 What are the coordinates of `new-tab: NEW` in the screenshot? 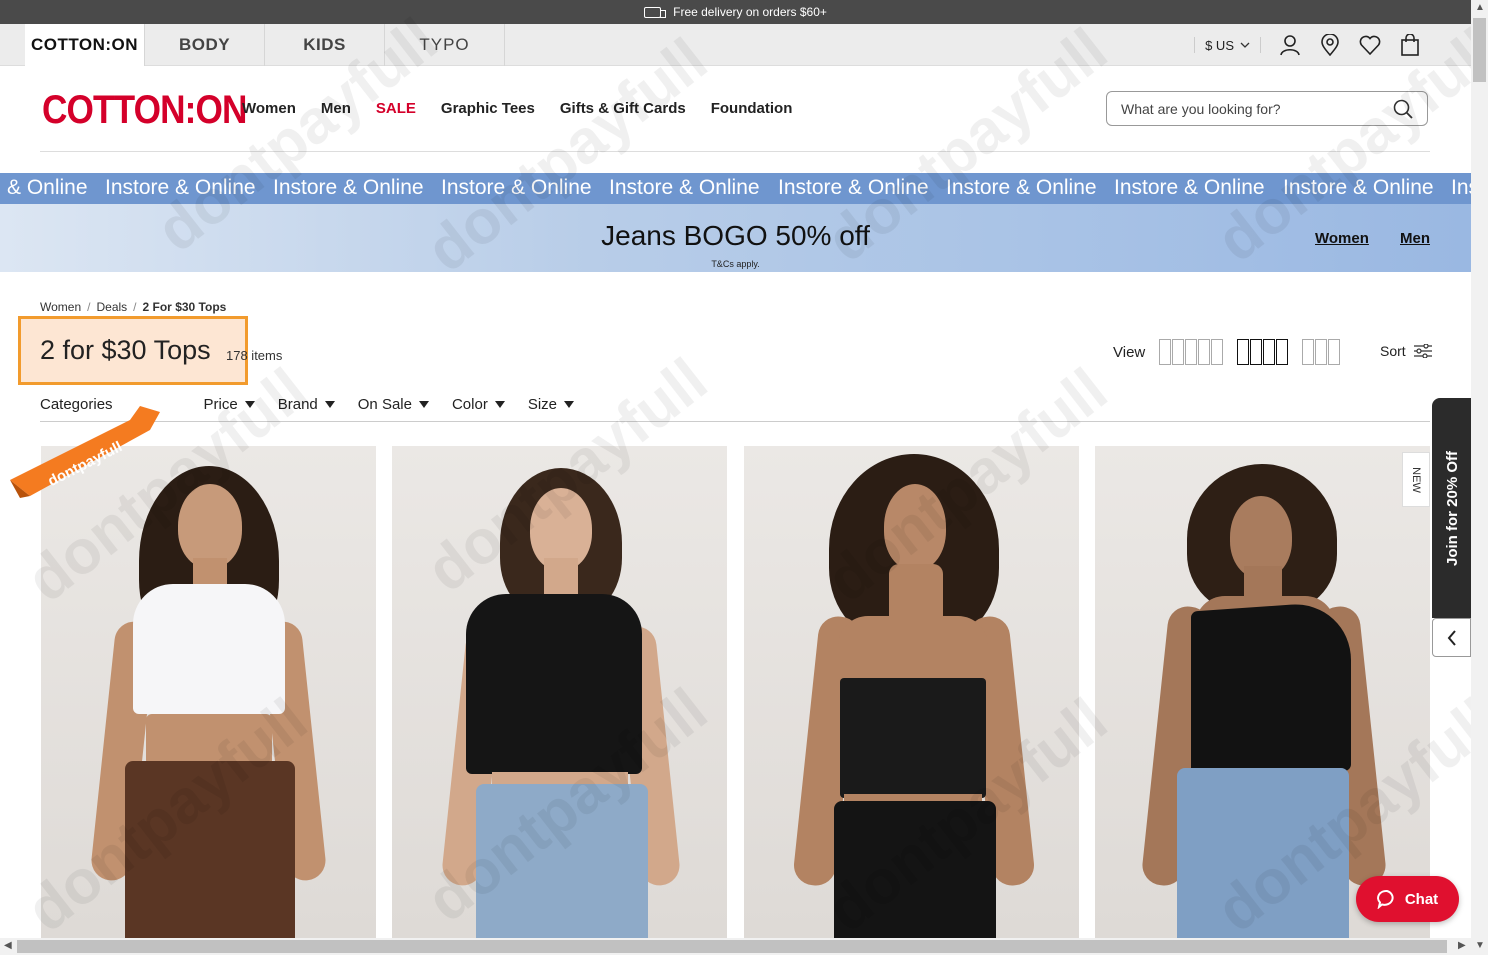 It's located at (1416, 479).